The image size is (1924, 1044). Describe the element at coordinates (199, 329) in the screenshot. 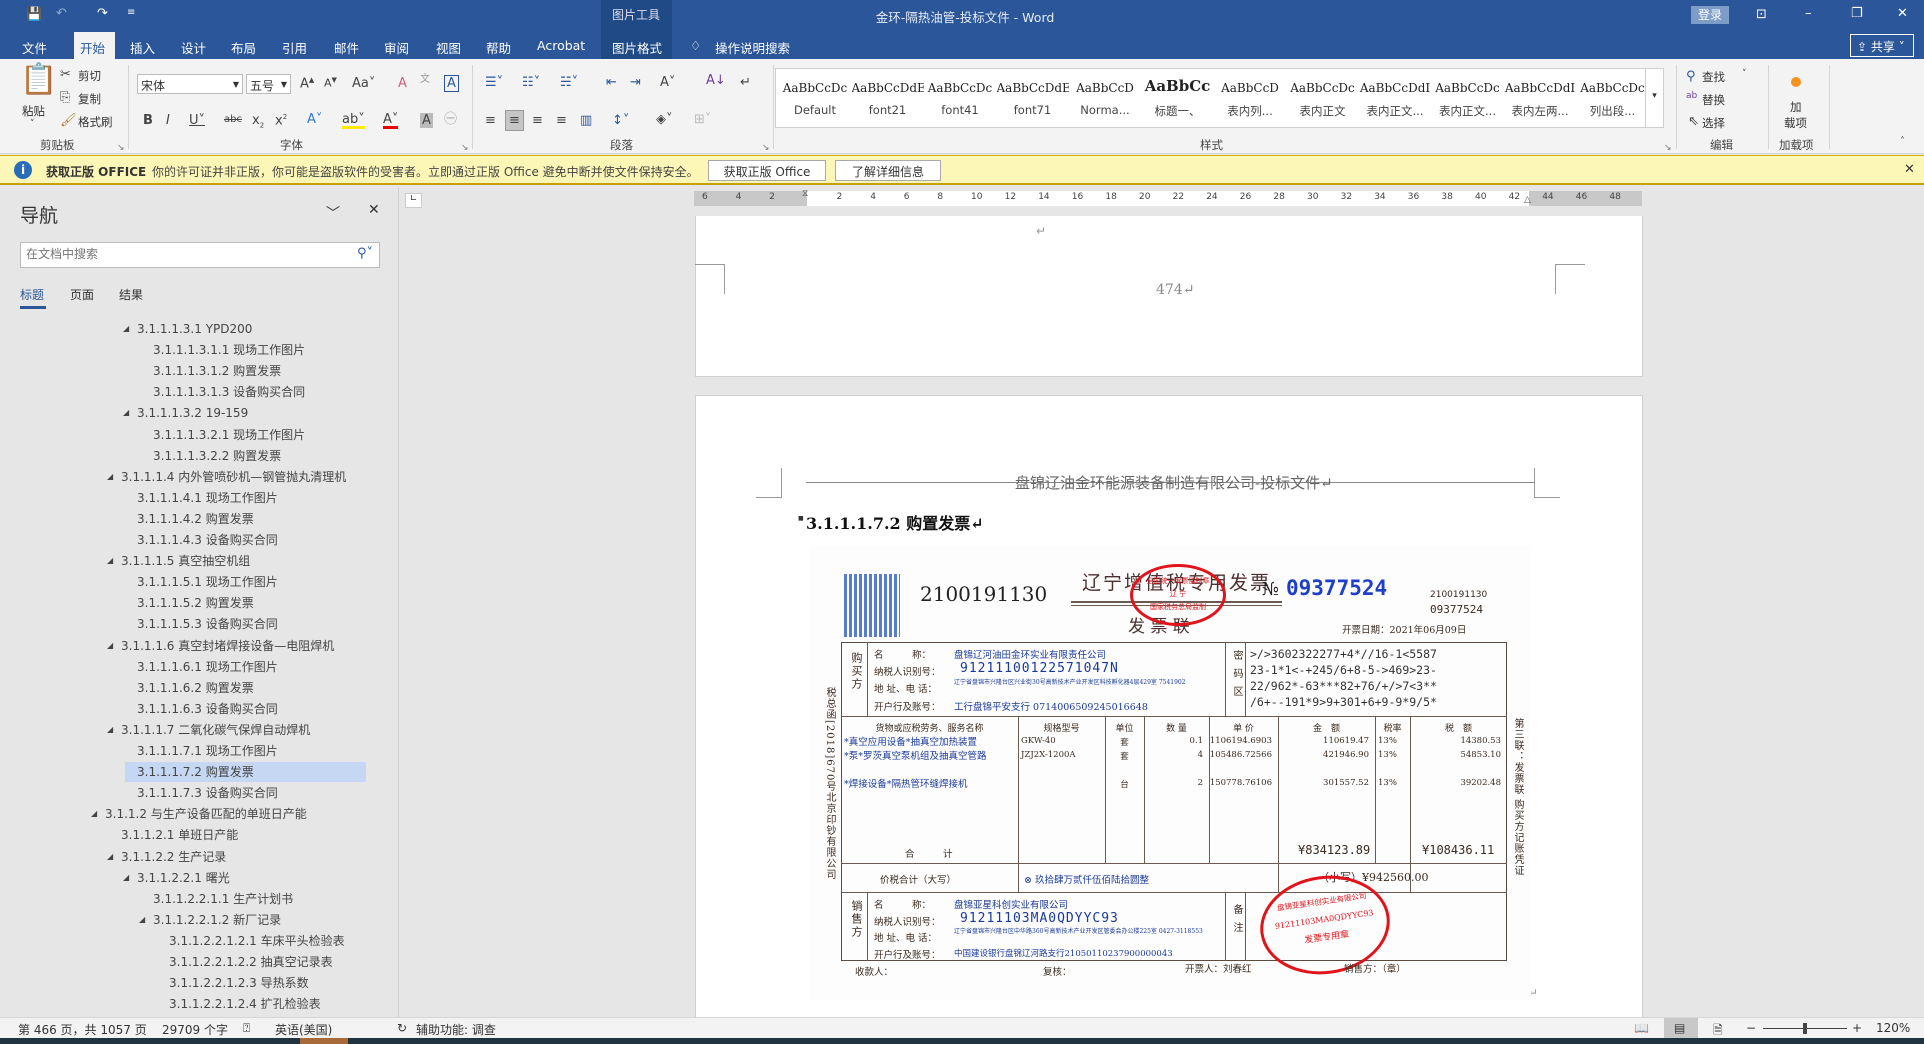

I see `nav-heading-item: ◢ 3.1.1.1.3.1 YPD200` at that location.